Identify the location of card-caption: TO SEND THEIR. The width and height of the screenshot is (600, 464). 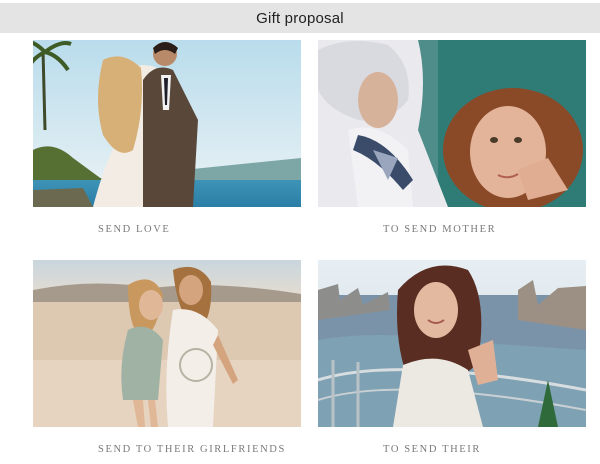
(432, 449).